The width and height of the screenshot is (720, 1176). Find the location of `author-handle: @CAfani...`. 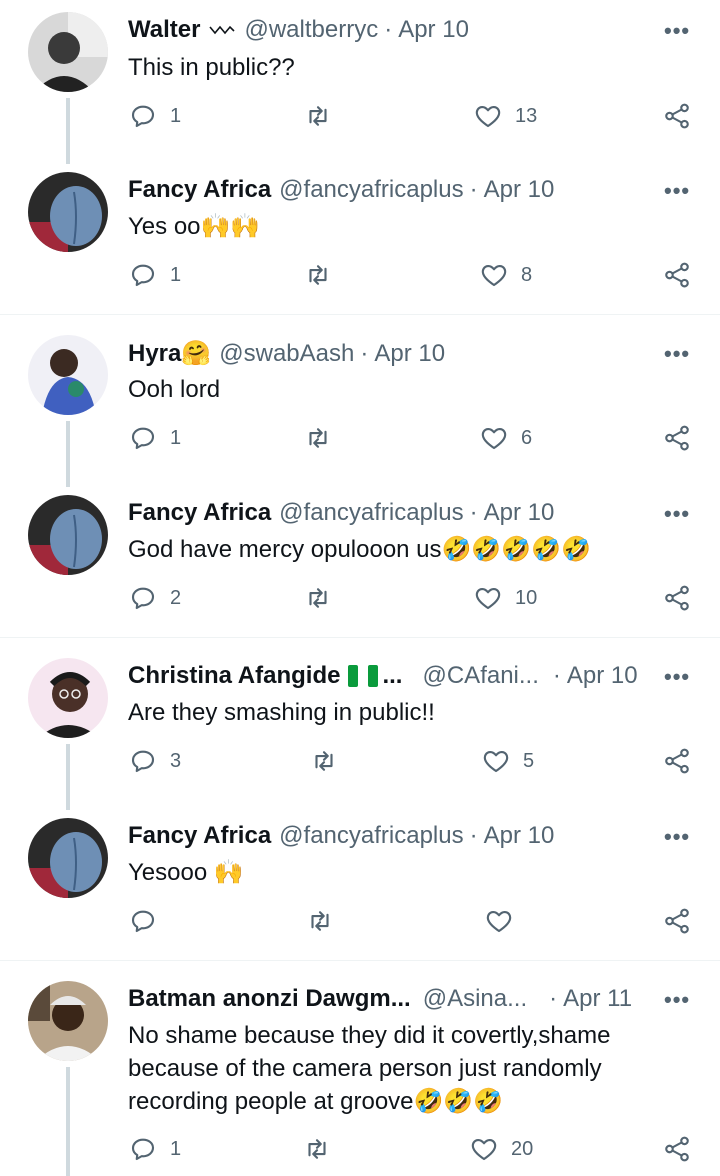

author-handle: @CAfani... is located at coordinates (480, 676).